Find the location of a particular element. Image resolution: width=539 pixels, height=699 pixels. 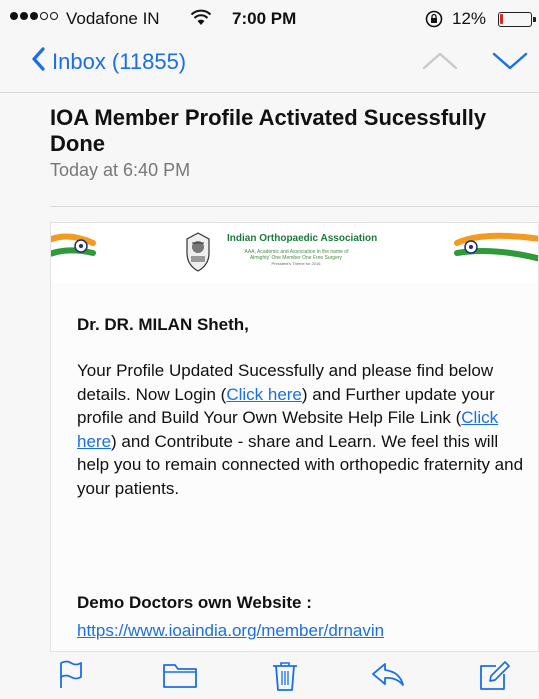

bottom-toolbar is located at coordinates (269, 675).